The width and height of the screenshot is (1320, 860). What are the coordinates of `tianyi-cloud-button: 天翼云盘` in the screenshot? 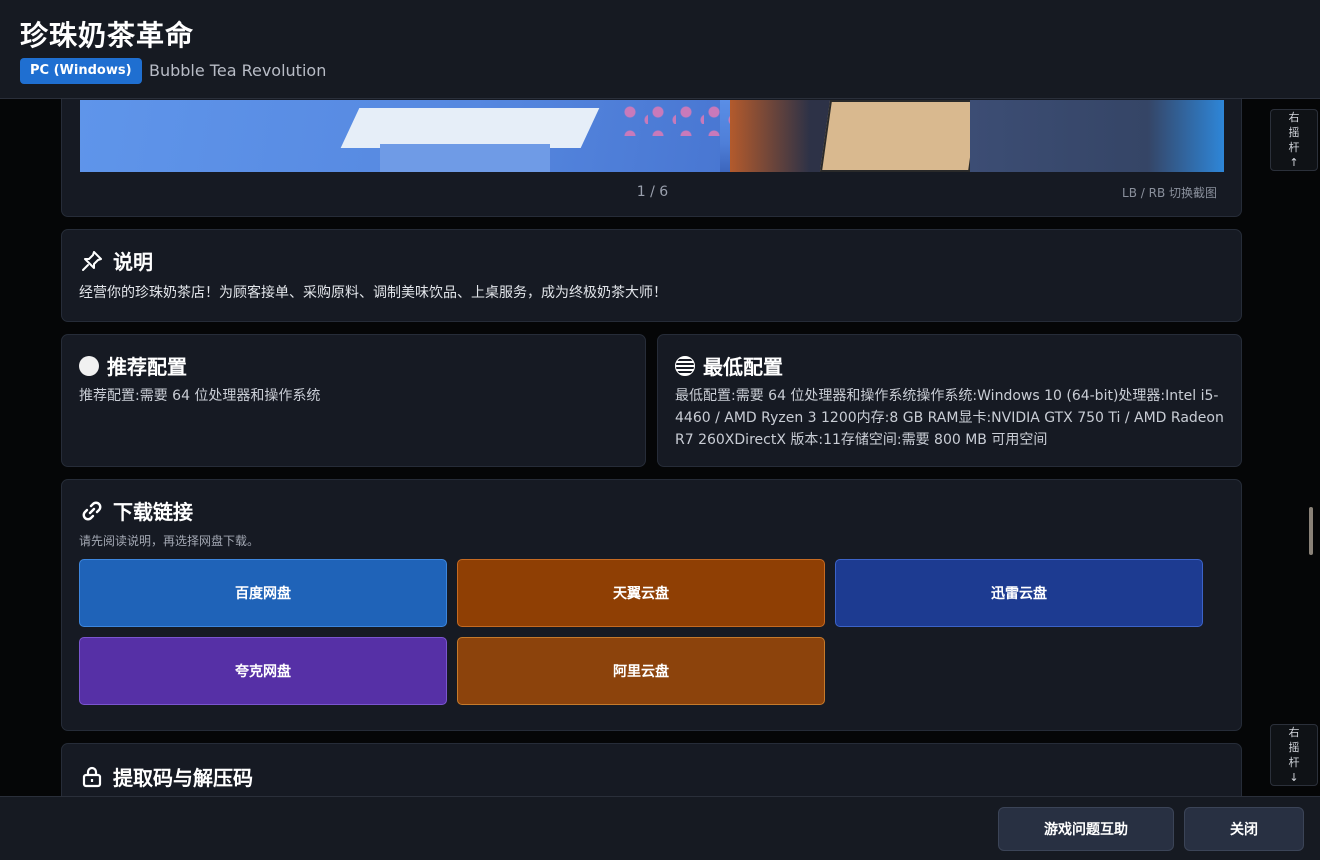 It's located at (641, 593).